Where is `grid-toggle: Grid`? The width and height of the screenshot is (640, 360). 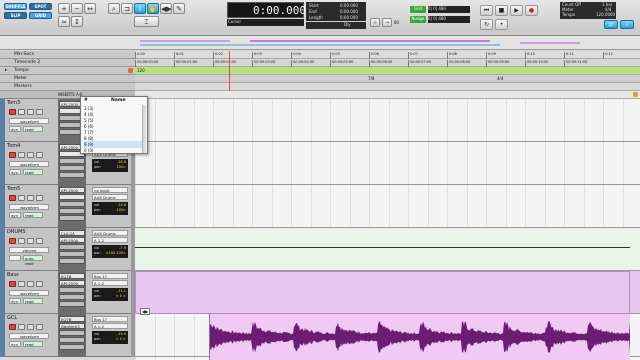
grid-toggle: Grid is located at coordinates (418, 9).